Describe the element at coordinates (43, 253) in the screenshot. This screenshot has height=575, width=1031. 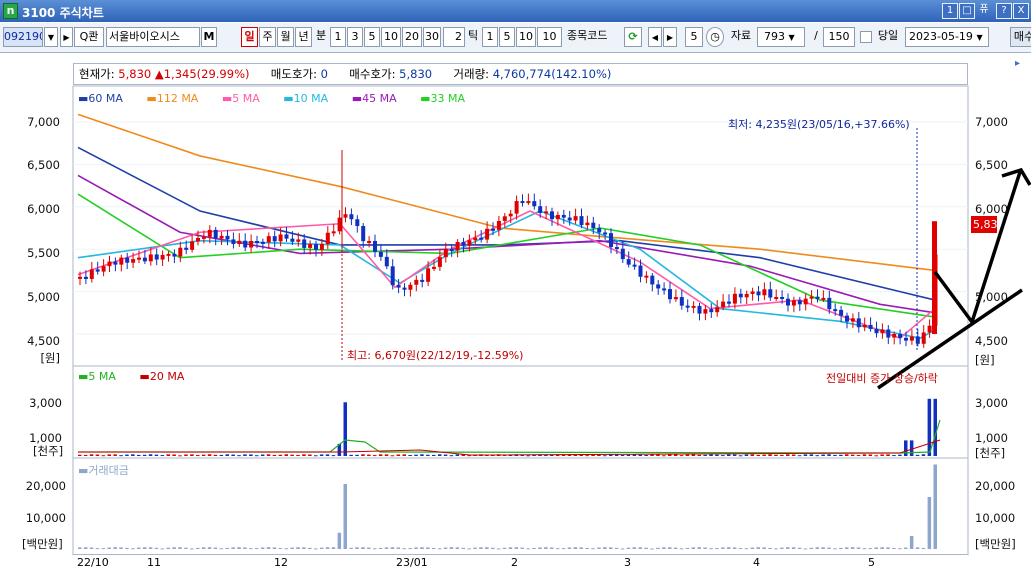
I see `y-tick-left: 5,500` at that location.